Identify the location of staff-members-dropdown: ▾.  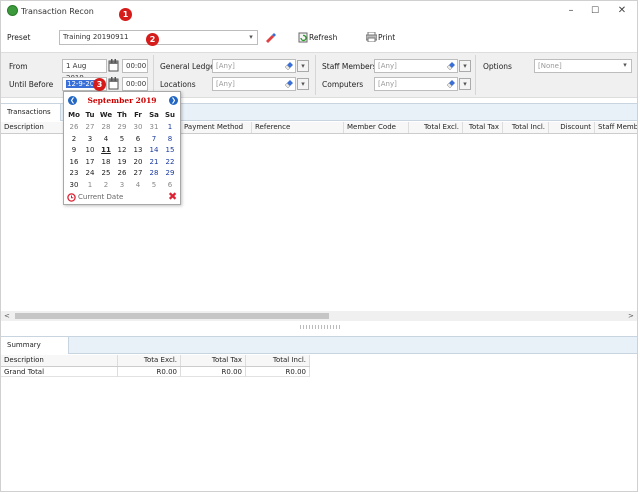
(465, 66).